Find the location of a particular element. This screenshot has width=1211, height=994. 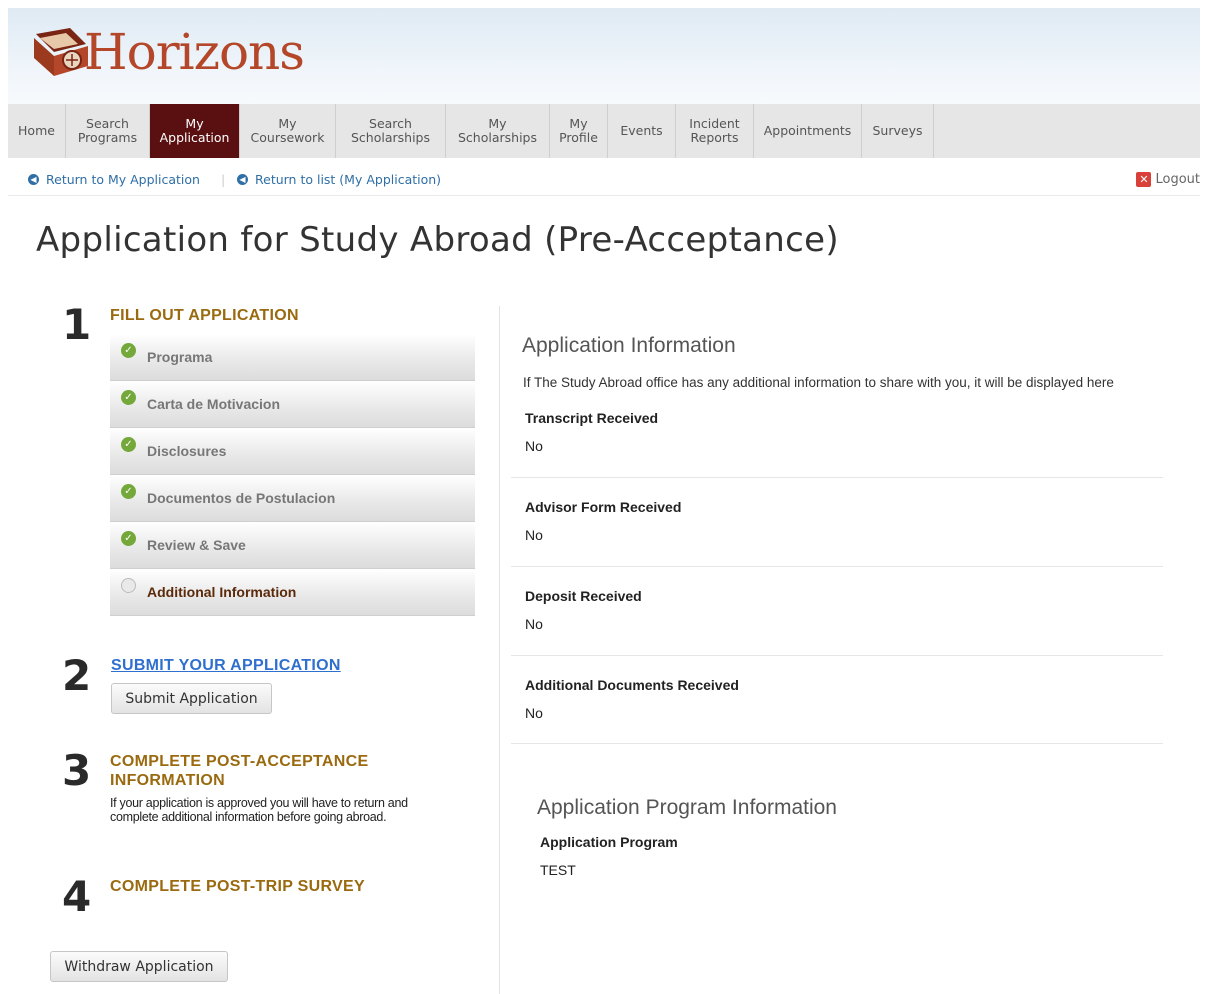

column-divider is located at coordinates (499, 650).